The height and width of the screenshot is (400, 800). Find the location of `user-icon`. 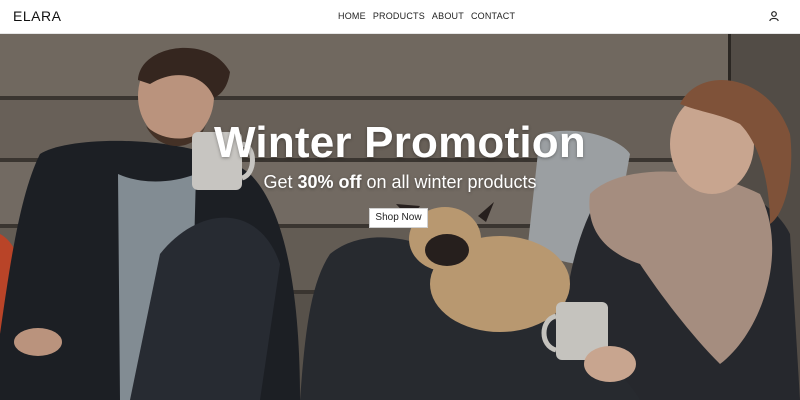

user-icon is located at coordinates (774, 16).